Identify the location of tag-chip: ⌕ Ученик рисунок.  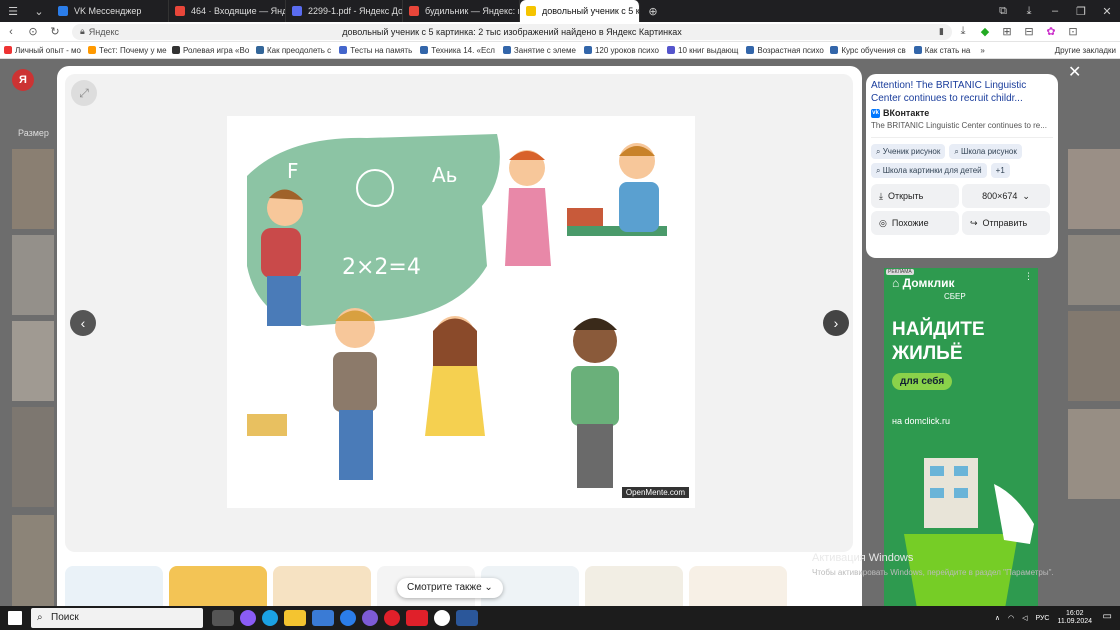
(908, 151).